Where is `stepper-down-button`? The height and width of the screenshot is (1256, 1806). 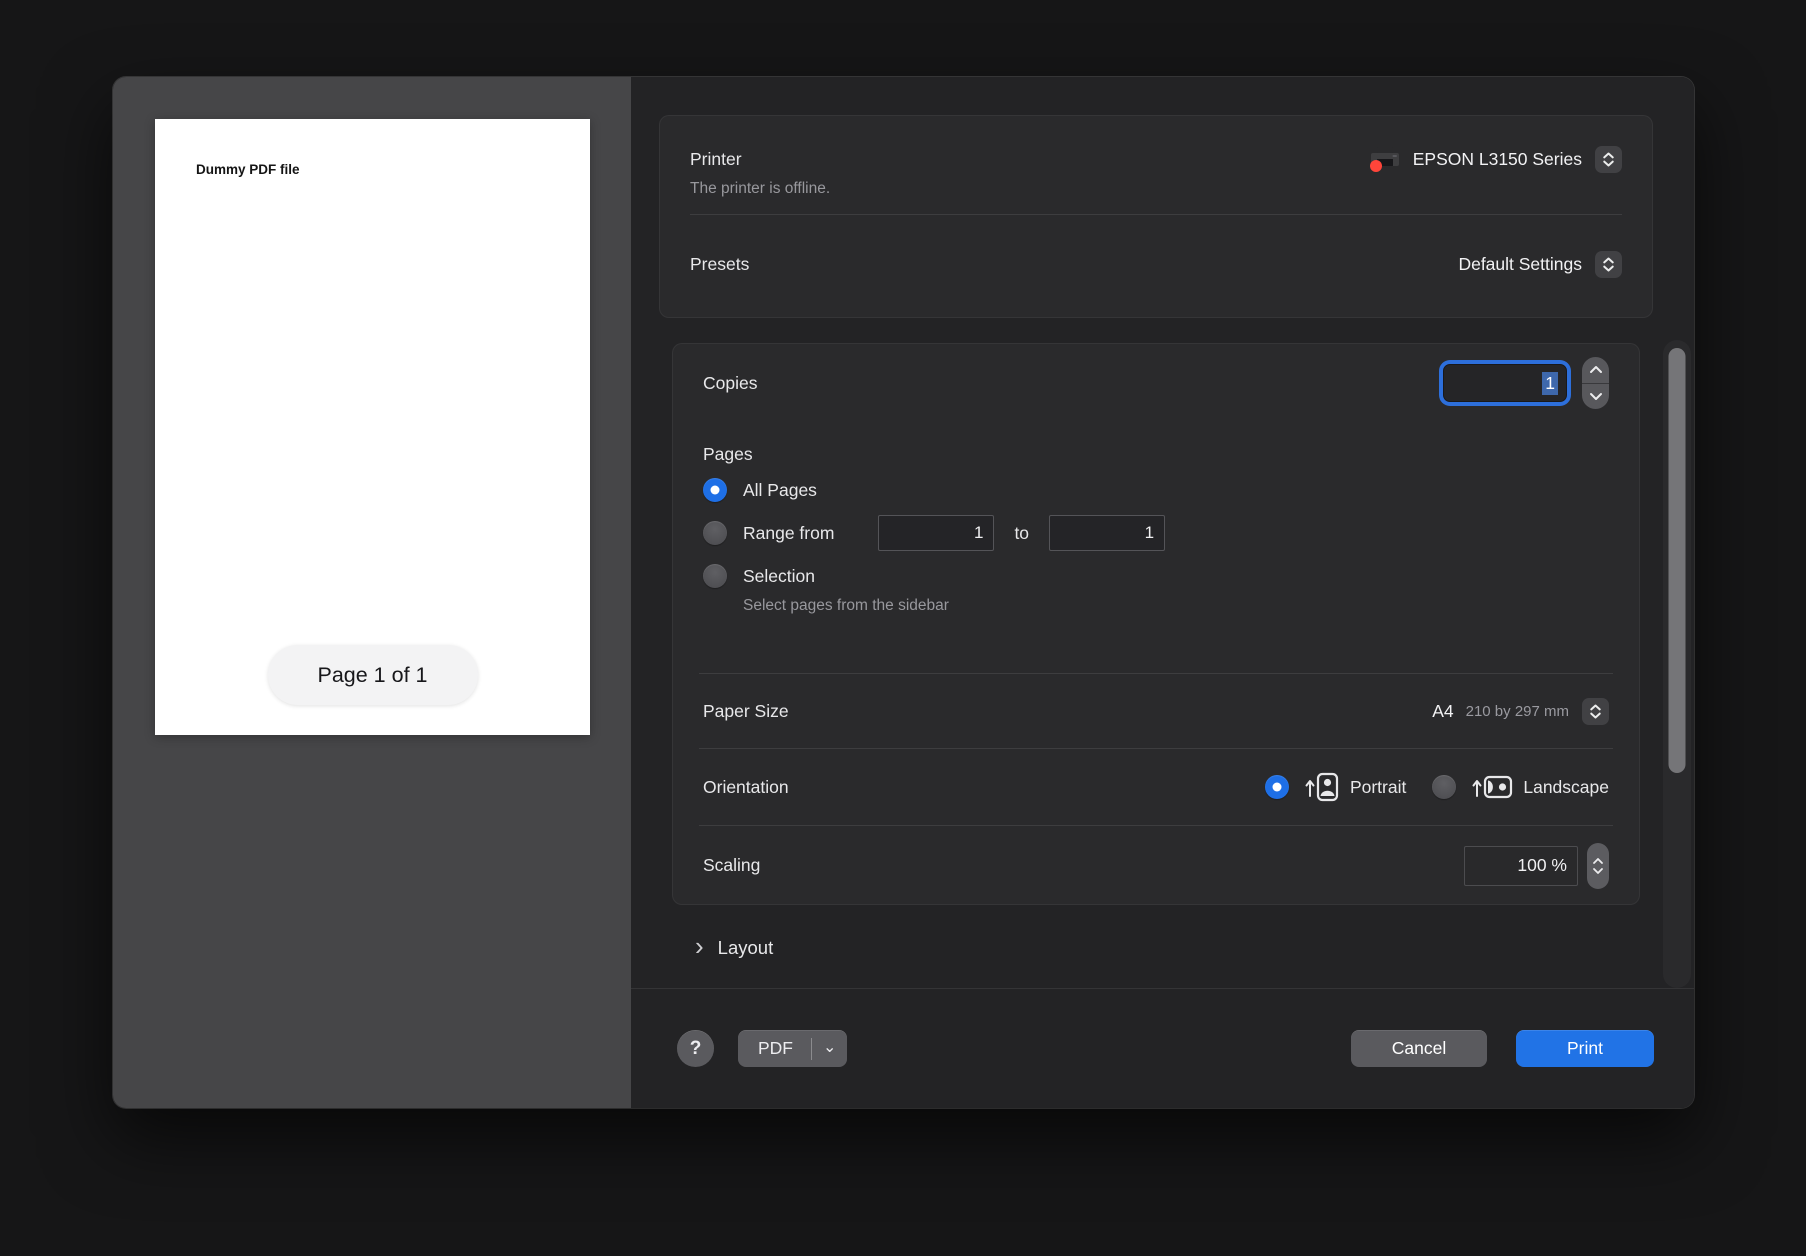 stepper-down-button is located at coordinates (1595, 397).